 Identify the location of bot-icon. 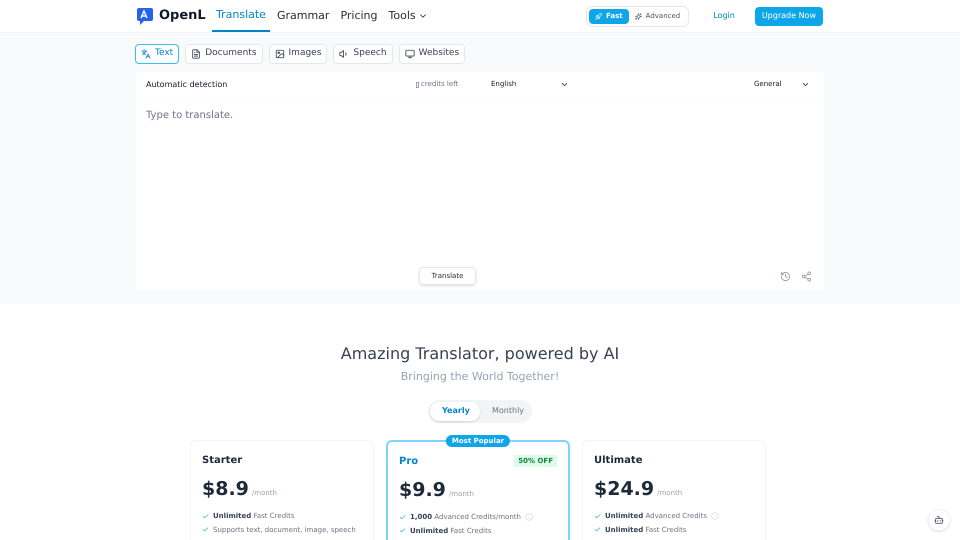
(939, 520).